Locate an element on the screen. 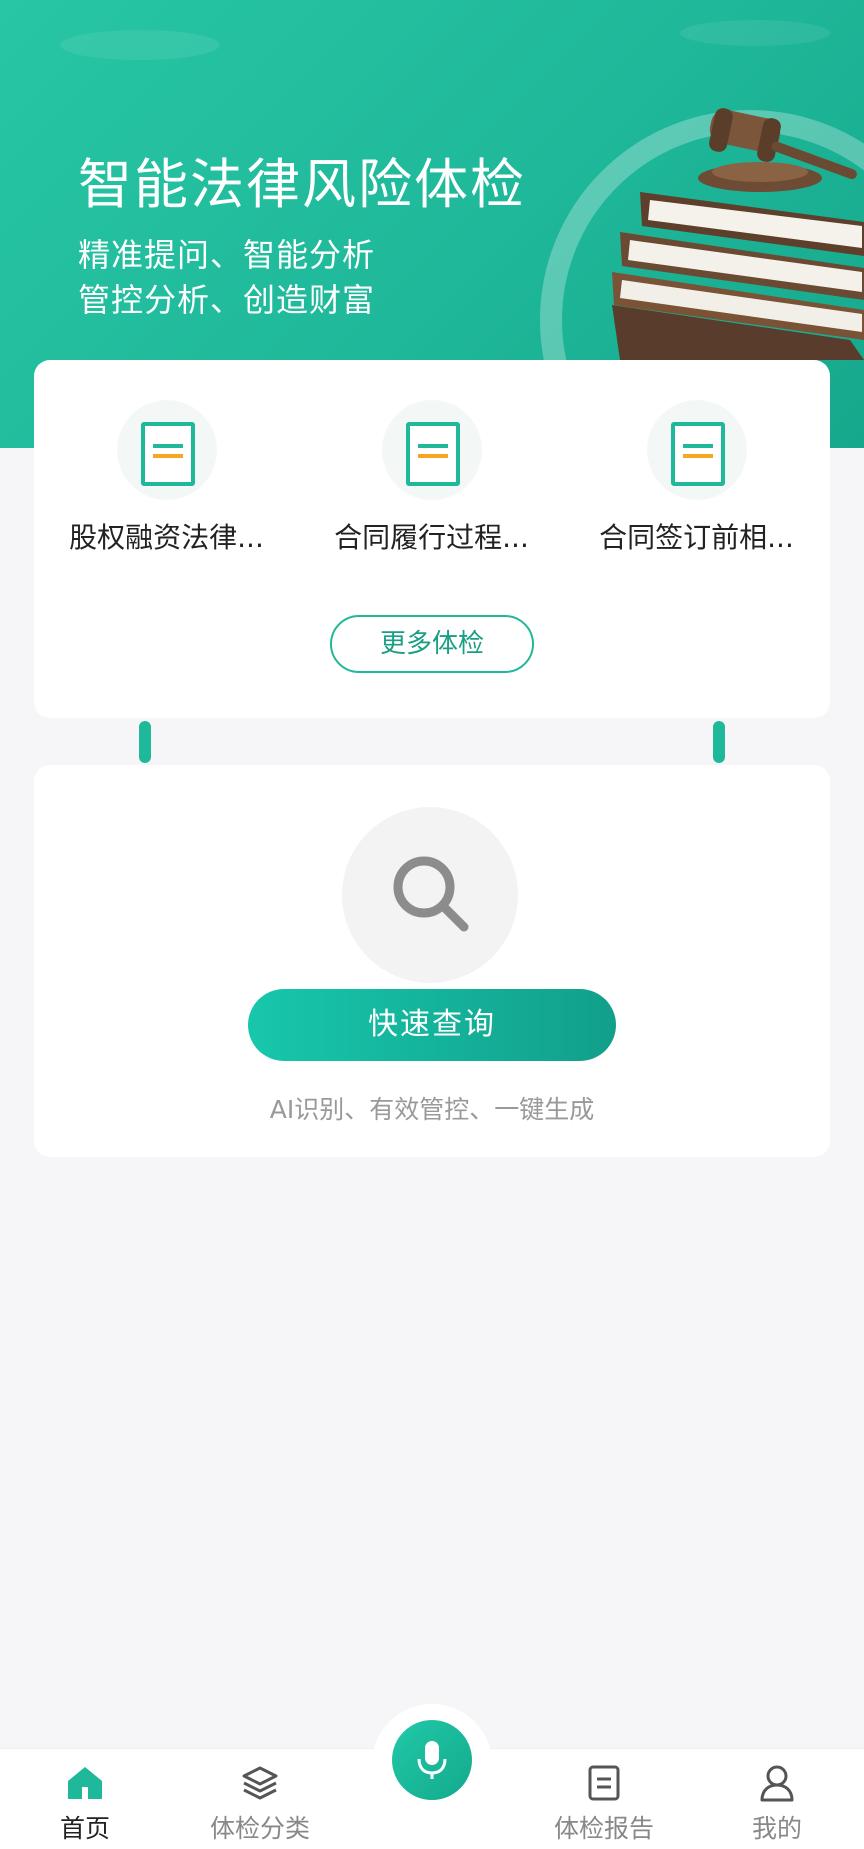 This screenshot has width=864, height=1849. microphone-icon is located at coordinates (432, 1760).